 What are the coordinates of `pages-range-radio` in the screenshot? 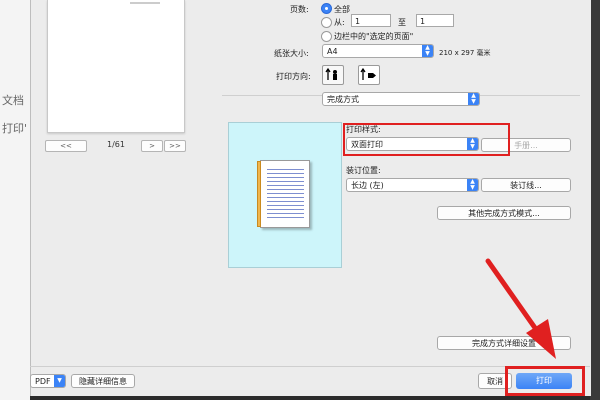 It's located at (326, 22).